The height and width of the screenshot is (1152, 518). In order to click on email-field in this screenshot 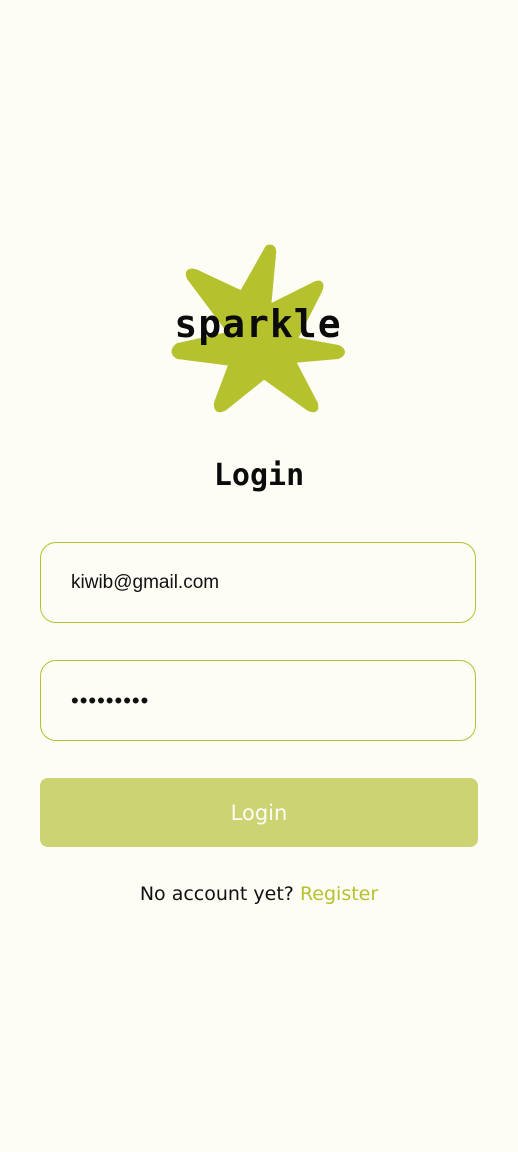, I will do `click(258, 582)`.